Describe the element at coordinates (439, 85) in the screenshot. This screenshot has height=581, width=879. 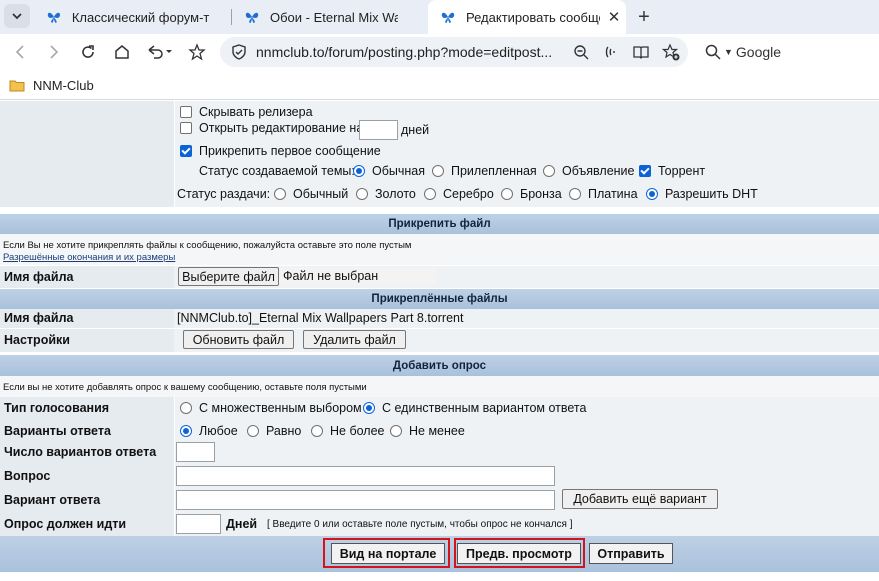
I see `bookmarks-bar: NNM-Club` at that location.